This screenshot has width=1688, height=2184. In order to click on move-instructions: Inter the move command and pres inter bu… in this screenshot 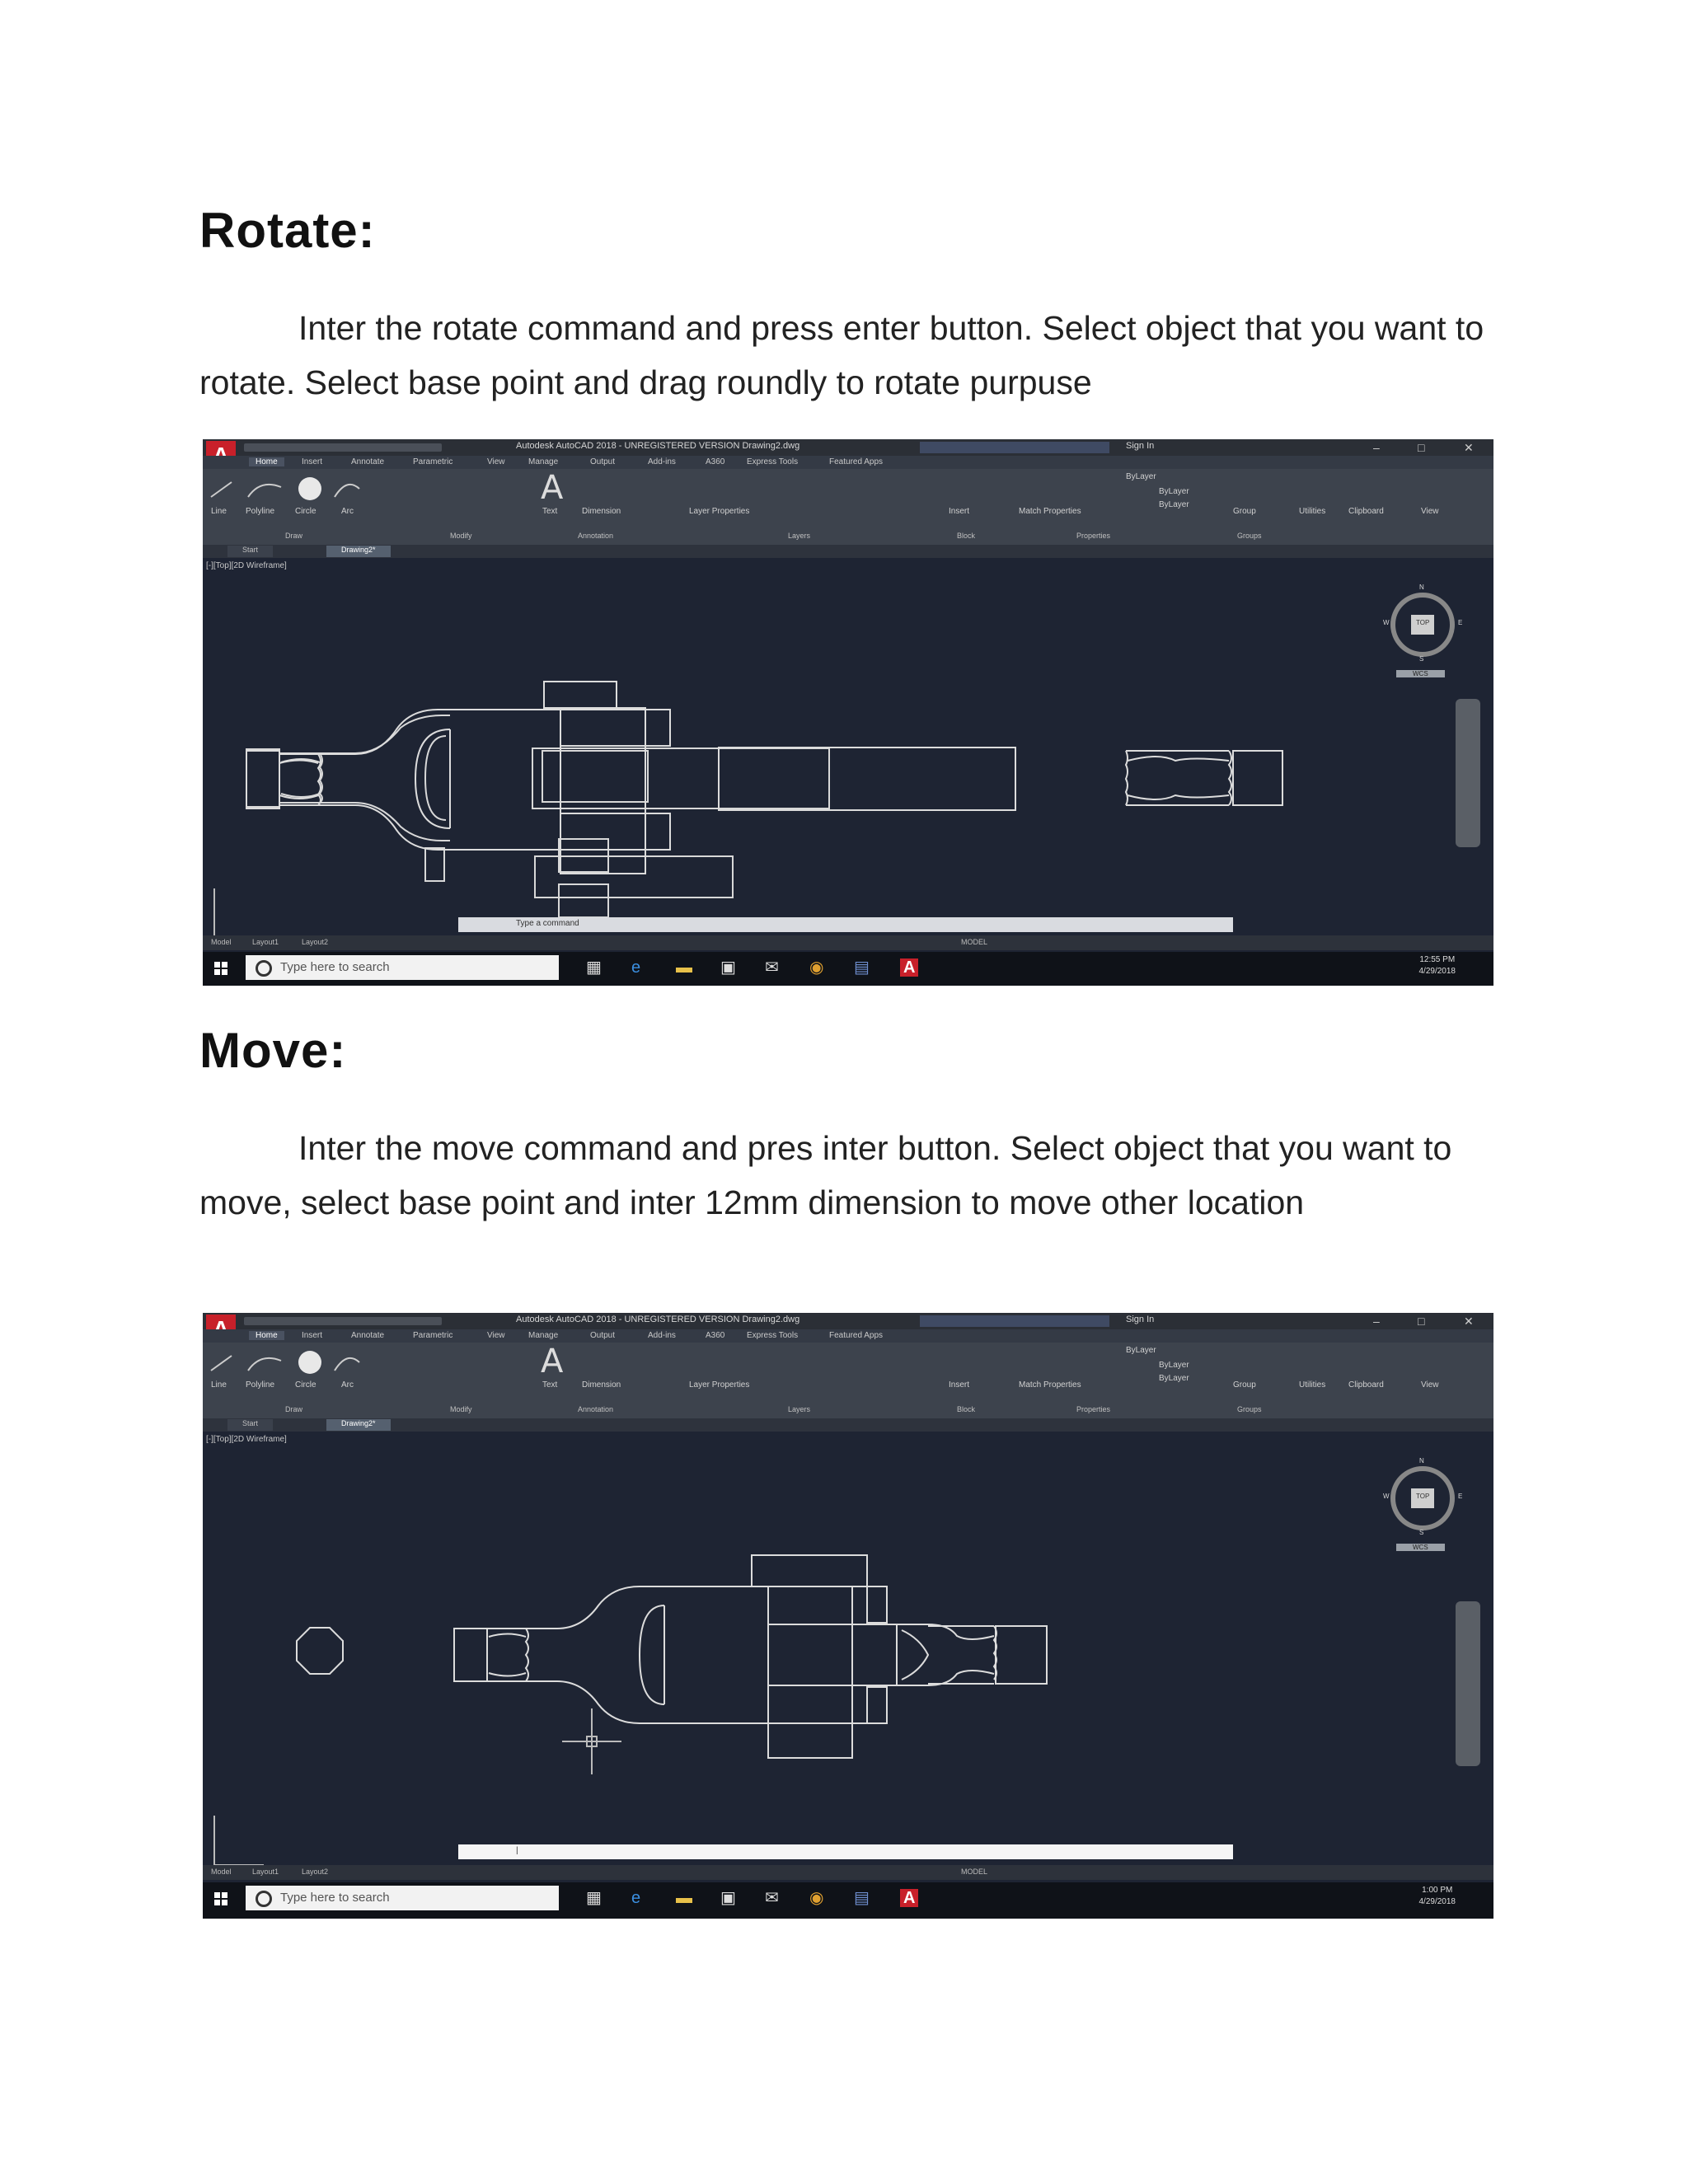, I will do `click(825, 1175)`.